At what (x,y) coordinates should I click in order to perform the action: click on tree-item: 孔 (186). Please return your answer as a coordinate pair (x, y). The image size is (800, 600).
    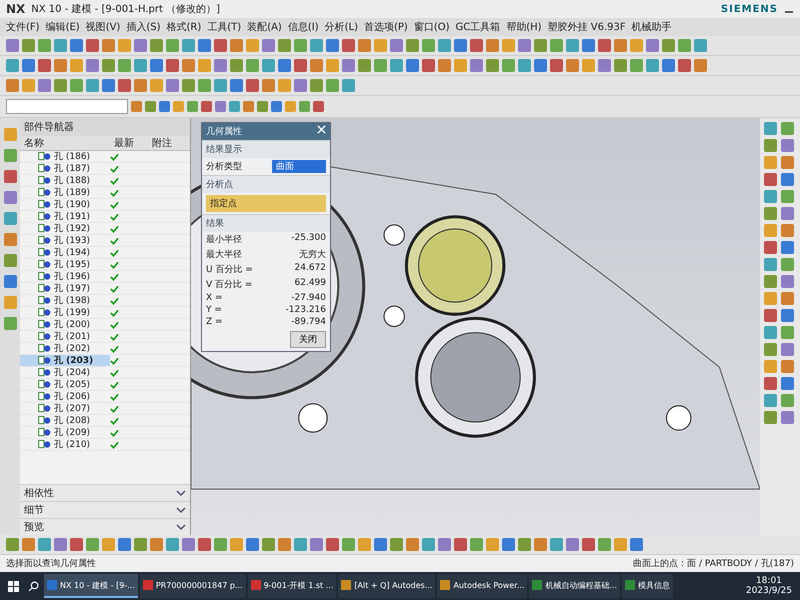
    Looking at the image, I should click on (65, 156).